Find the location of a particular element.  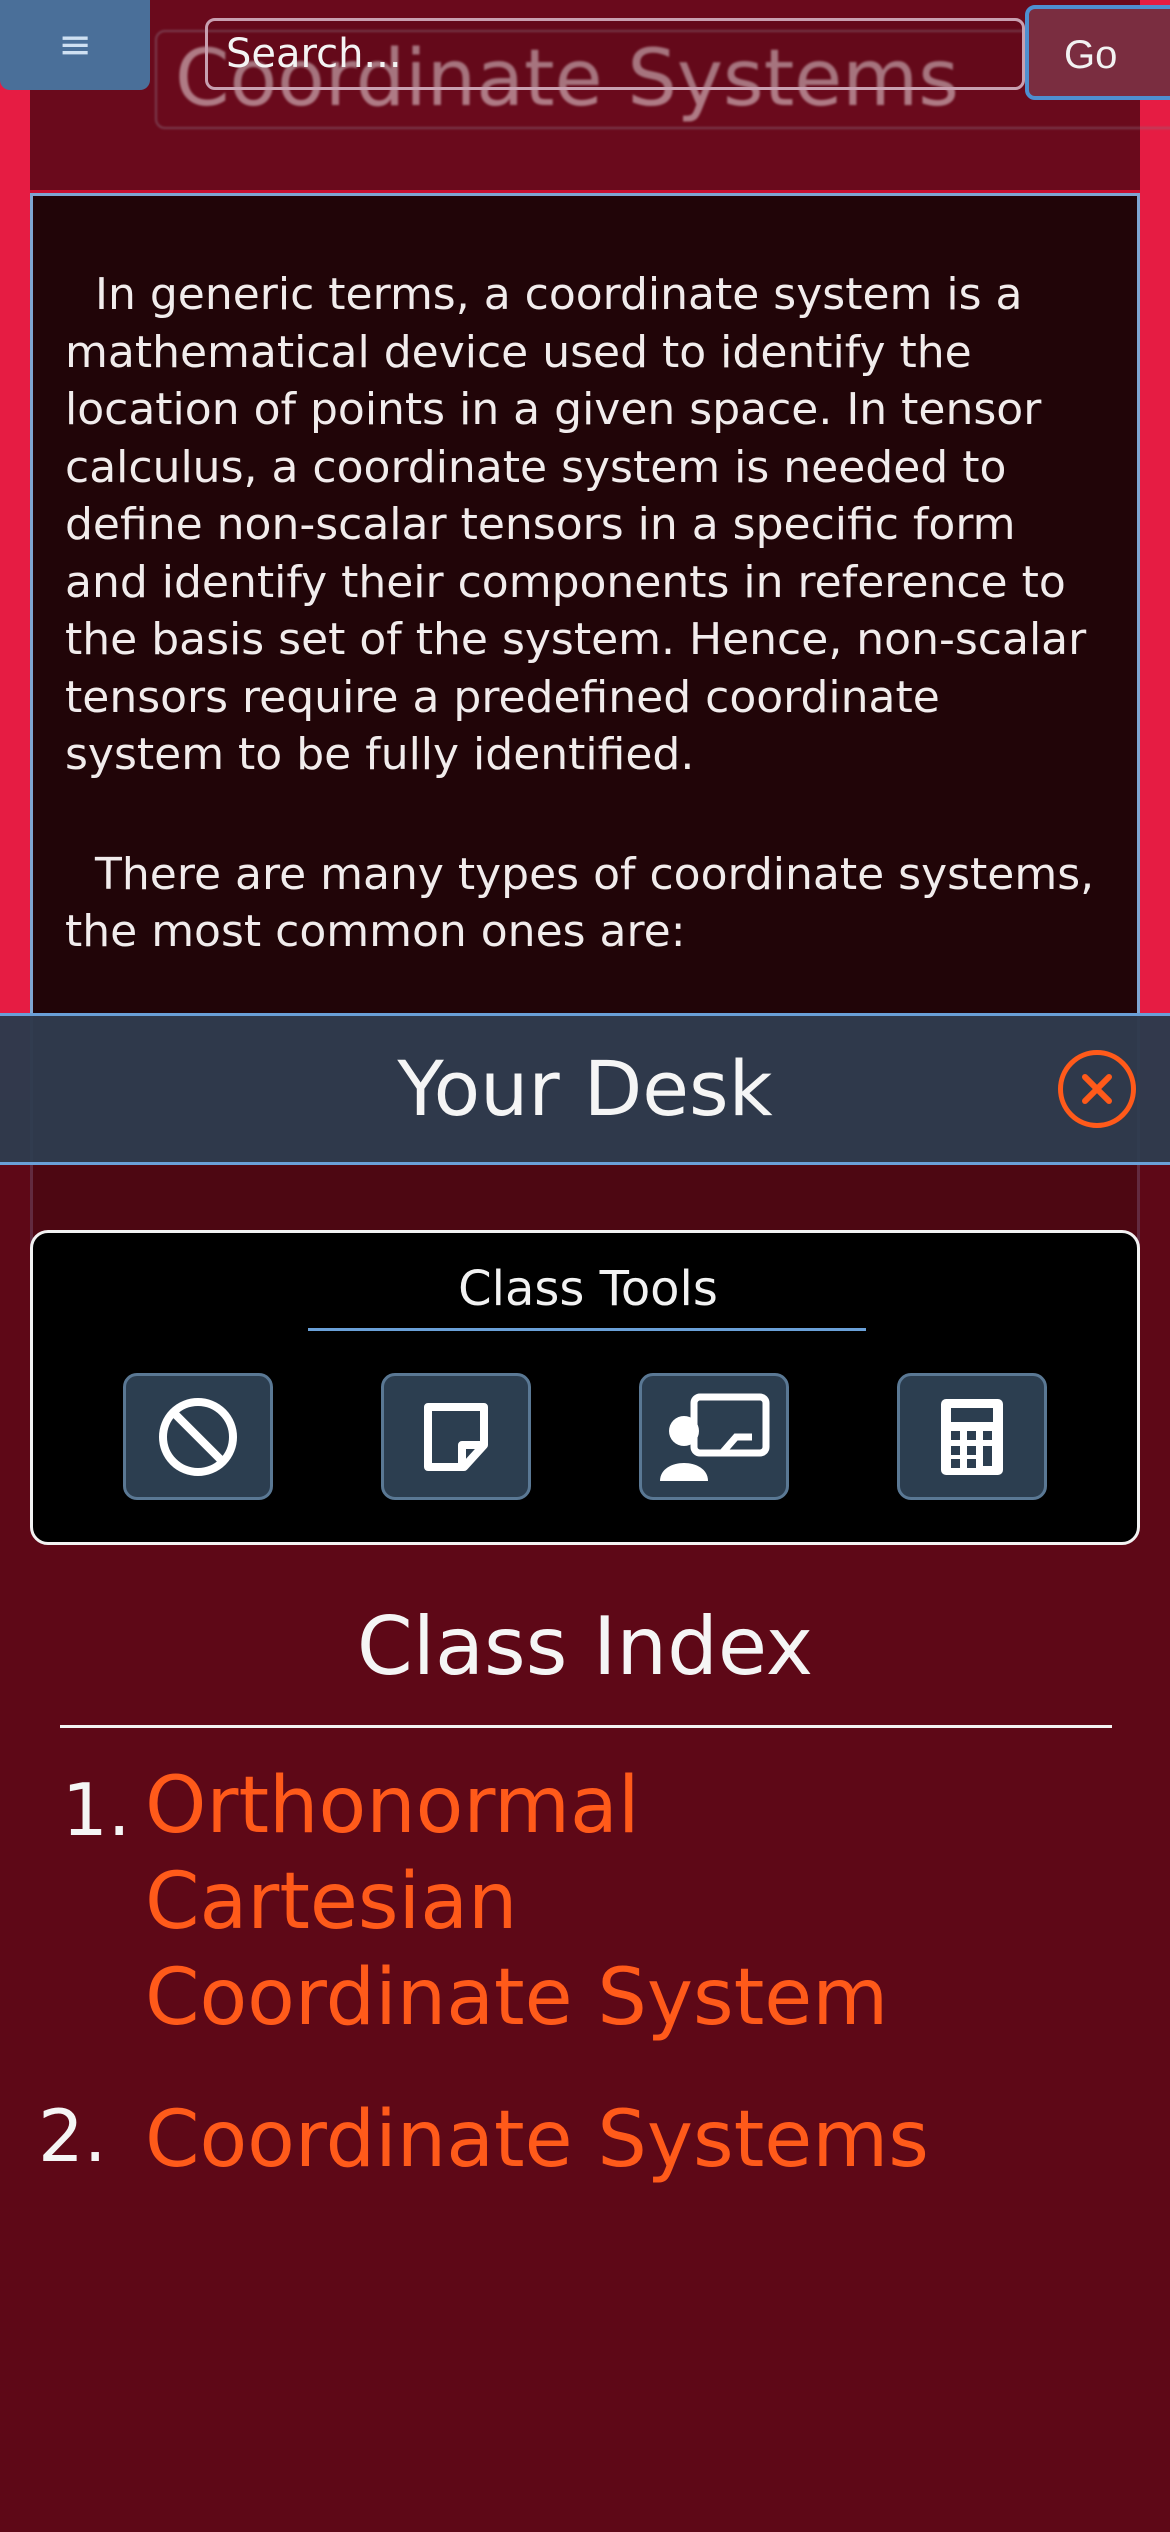

hamburger-icon: ≡ is located at coordinates (75, 45).